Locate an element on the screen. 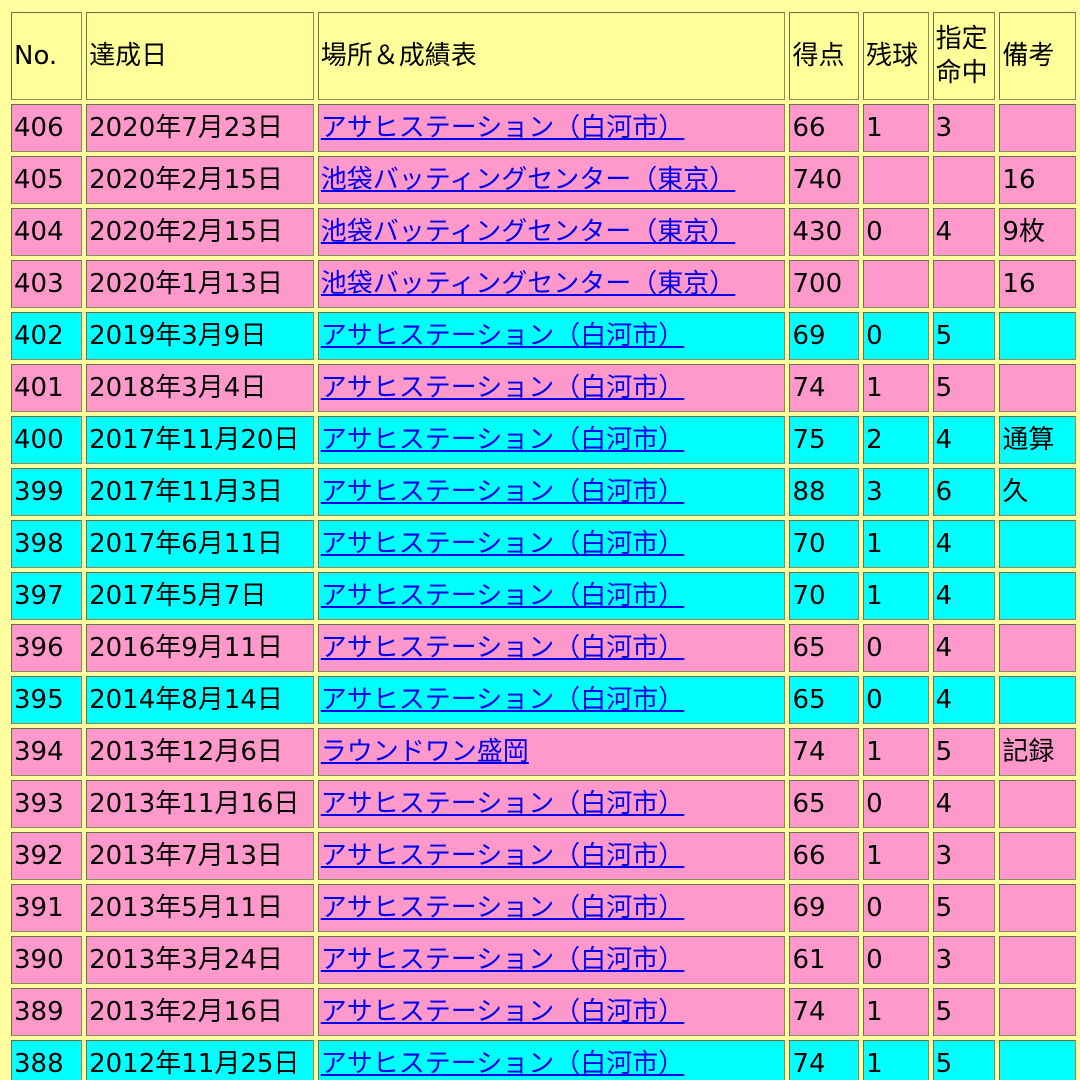 The height and width of the screenshot is (1080, 1080). cell-no: 397 is located at coordinates (47, 596).